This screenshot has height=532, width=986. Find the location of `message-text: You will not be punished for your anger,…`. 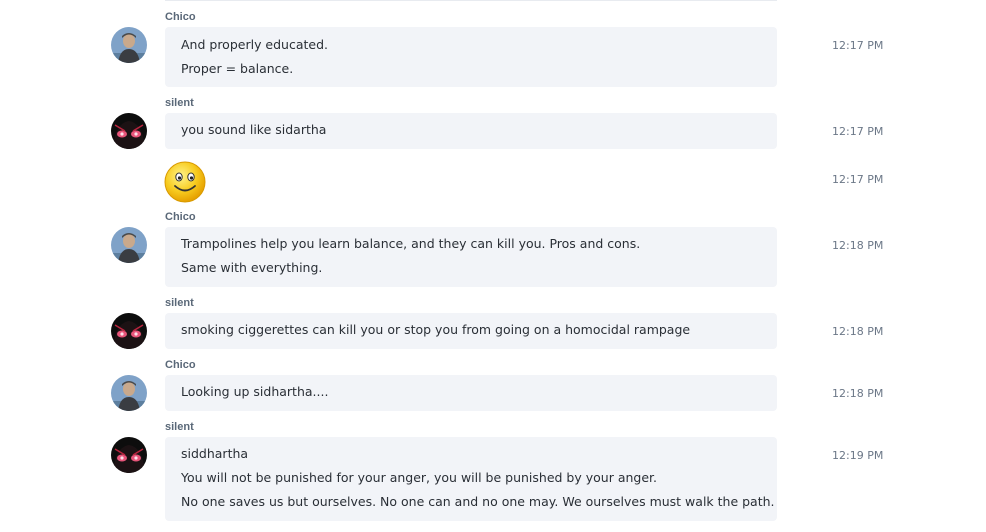

message-text: You will not be punished for your anger,… is located at coordinates (419, 477).